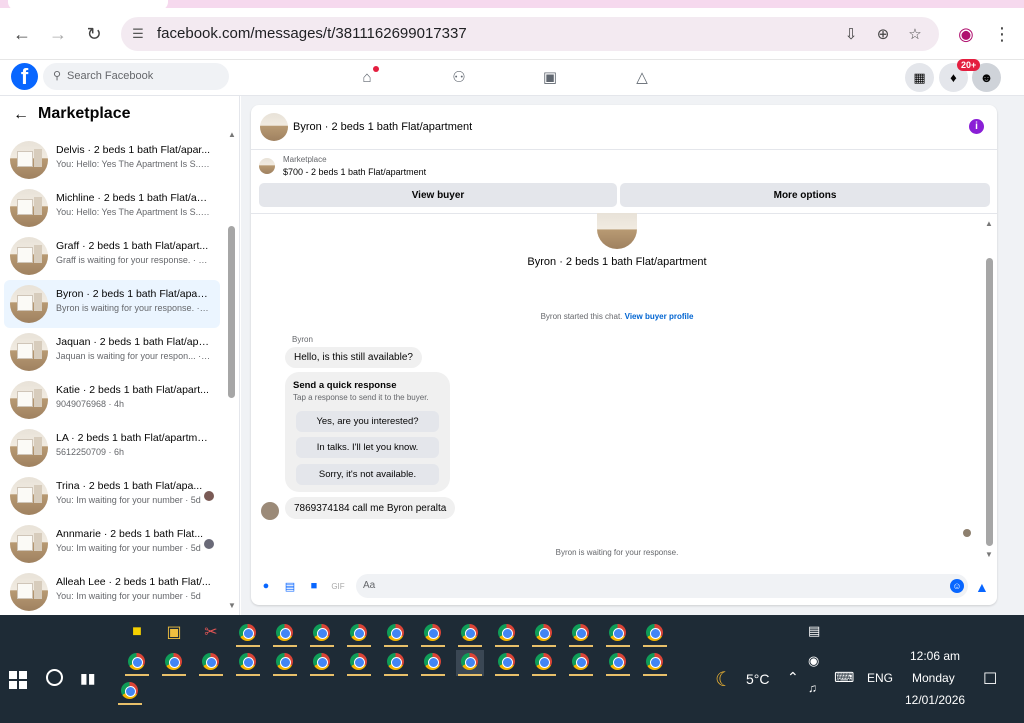 This screenshot has width=1024, height=723. What do you see at coordinates (883, 34) in the screenshot?
I see `zoom-icon: ⊕` at bounding box center [883, 34].